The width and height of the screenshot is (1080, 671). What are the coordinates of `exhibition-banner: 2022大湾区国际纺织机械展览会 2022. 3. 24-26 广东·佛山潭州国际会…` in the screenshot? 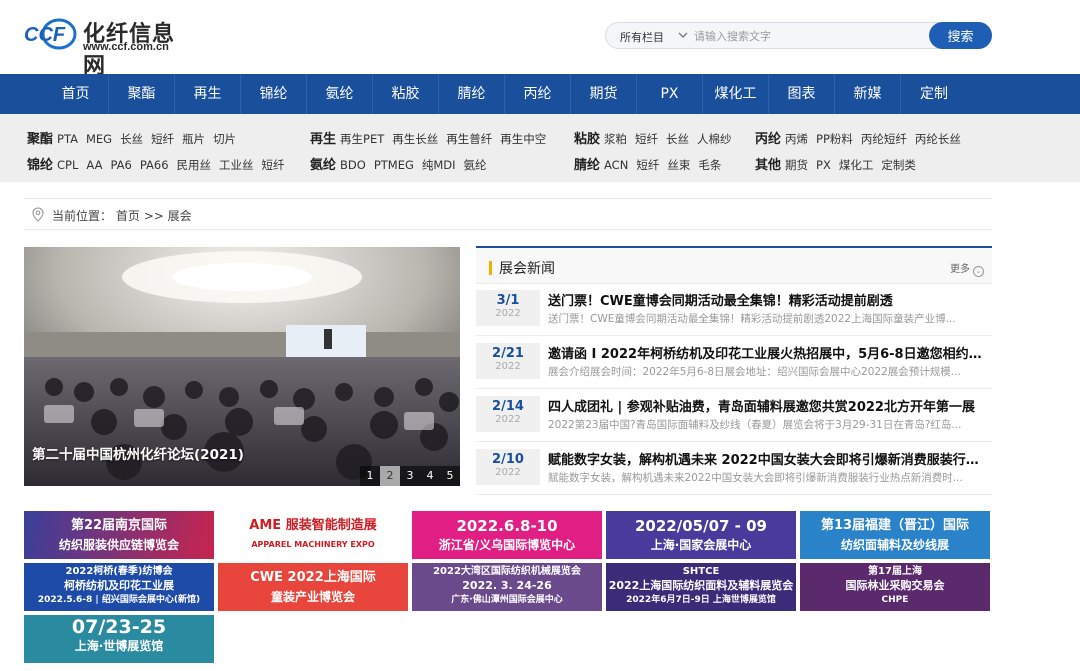 It's located at (507, 587).